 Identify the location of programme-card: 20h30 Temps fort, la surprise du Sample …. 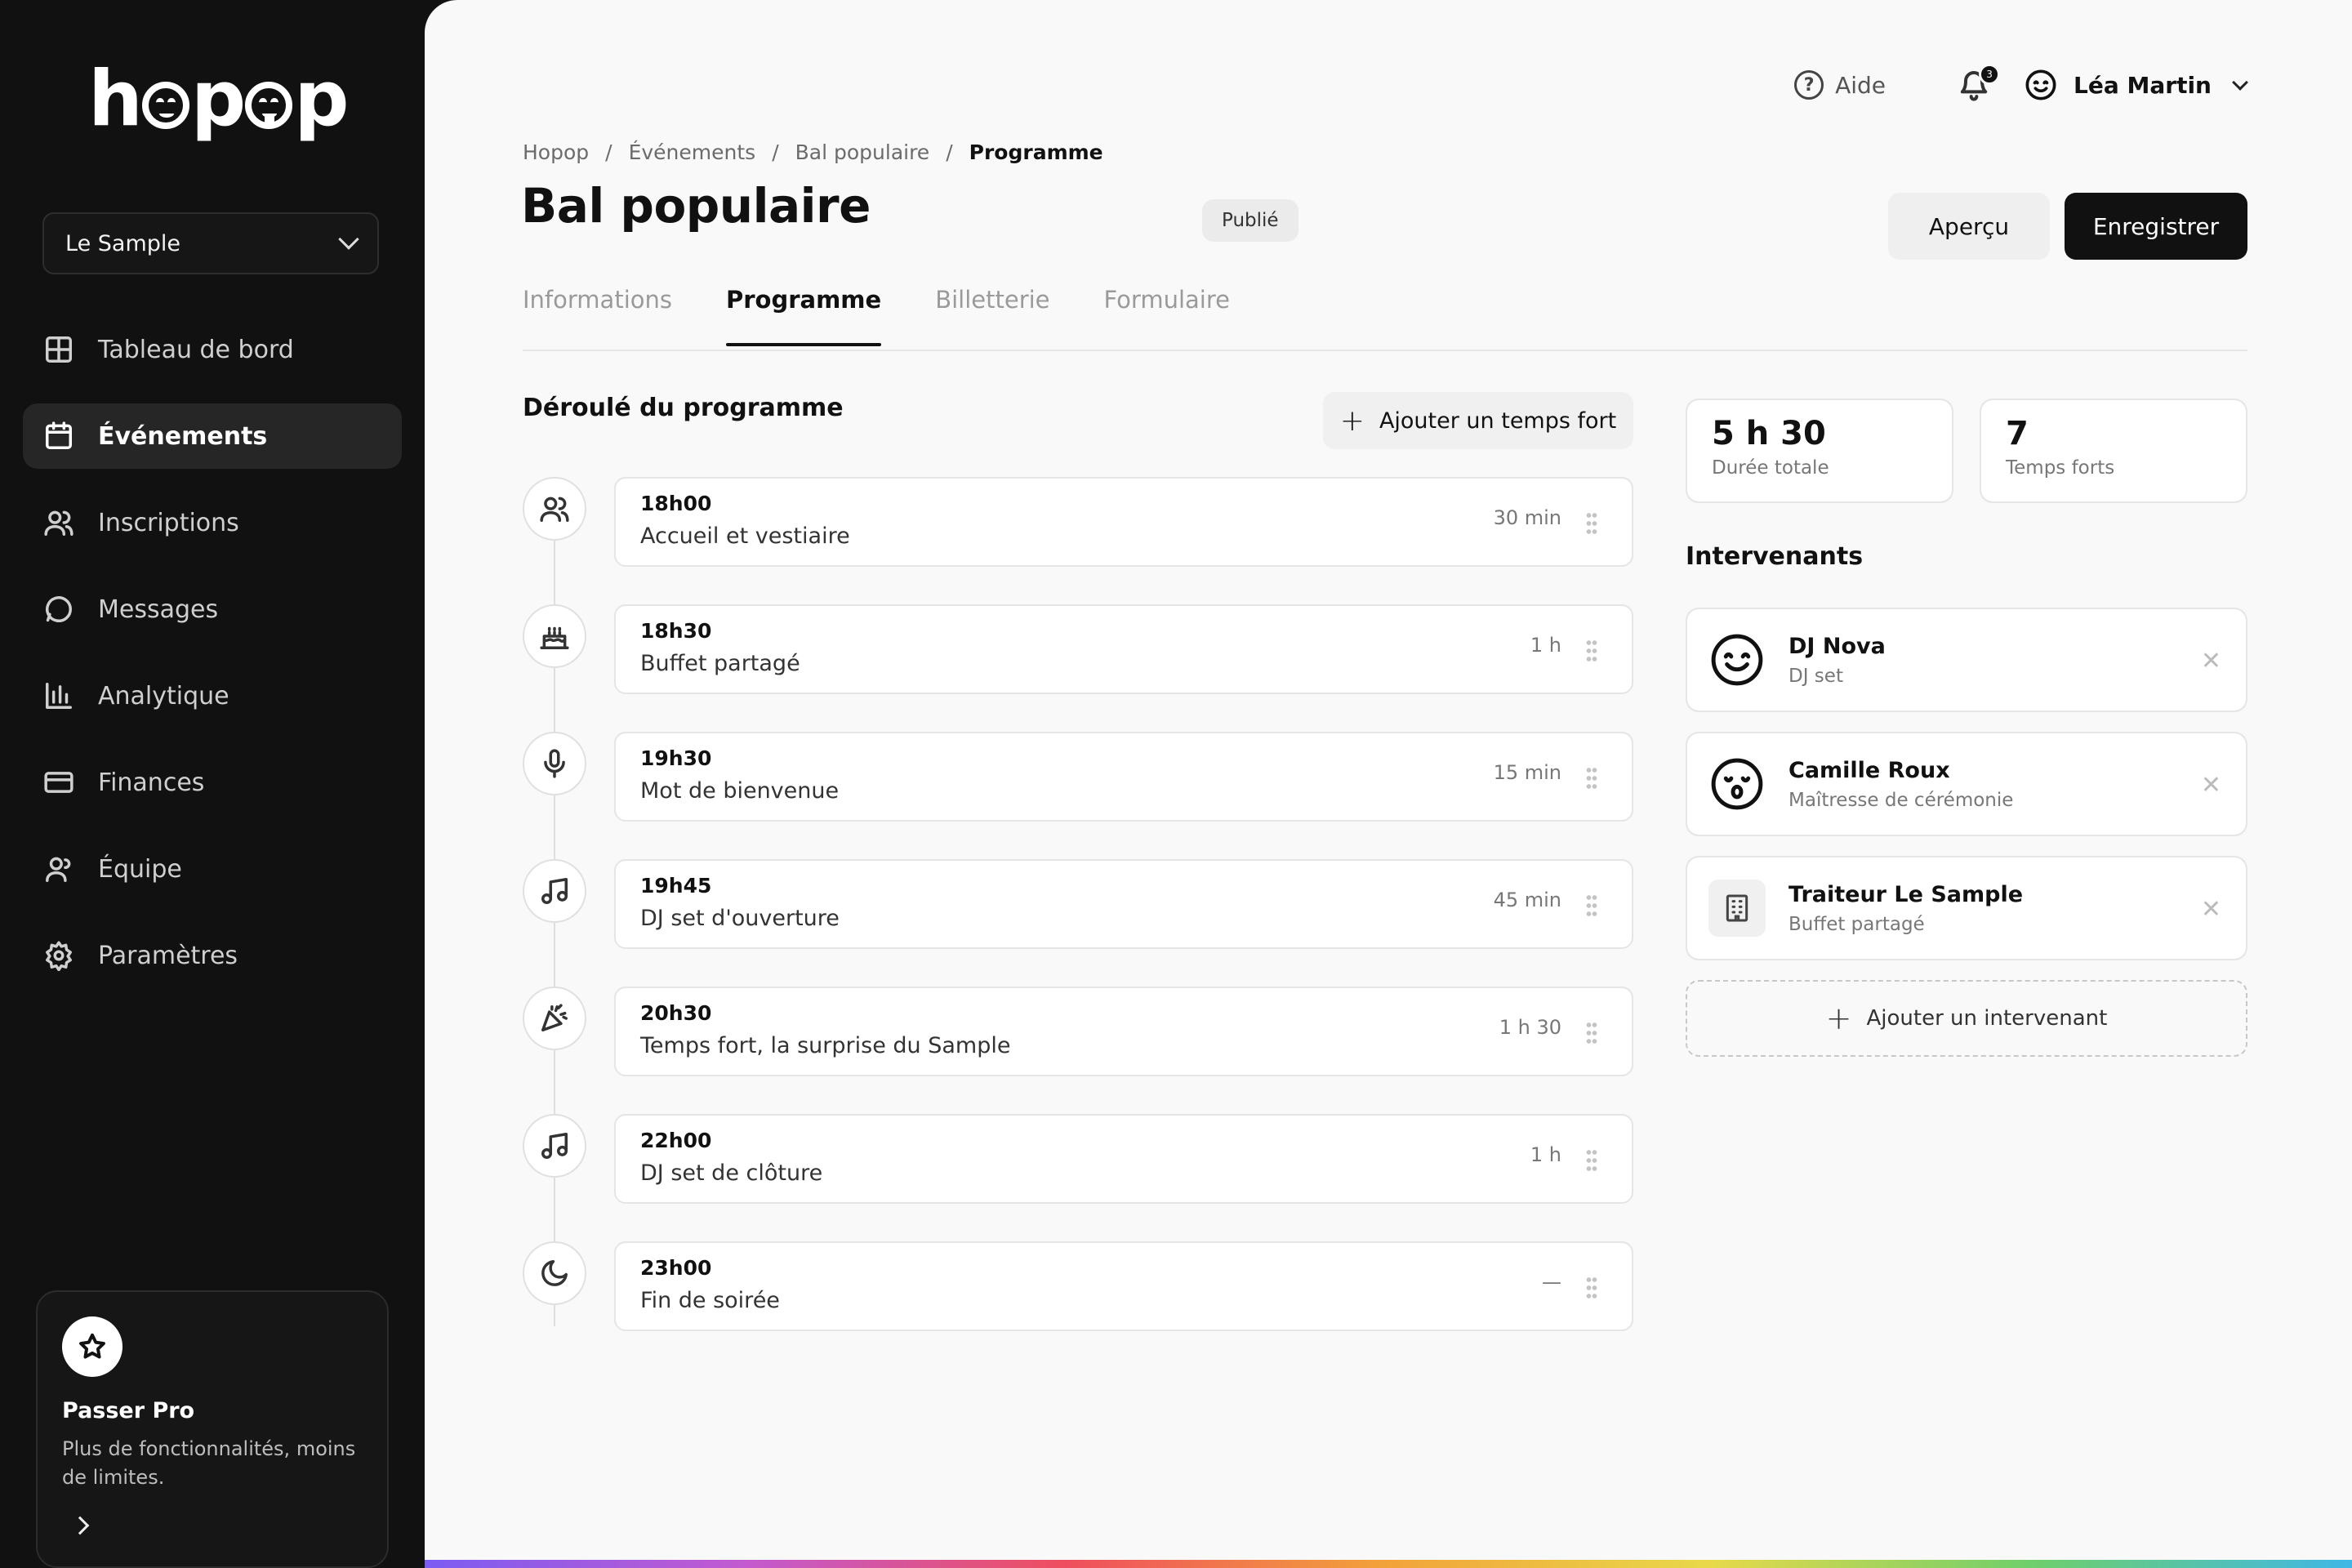
(1123, 1031).